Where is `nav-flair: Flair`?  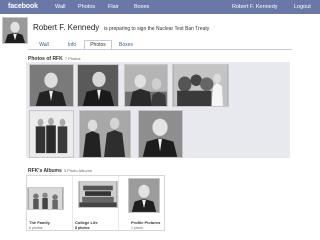 nav-flair: Flair is located at coordinates (113, 7).